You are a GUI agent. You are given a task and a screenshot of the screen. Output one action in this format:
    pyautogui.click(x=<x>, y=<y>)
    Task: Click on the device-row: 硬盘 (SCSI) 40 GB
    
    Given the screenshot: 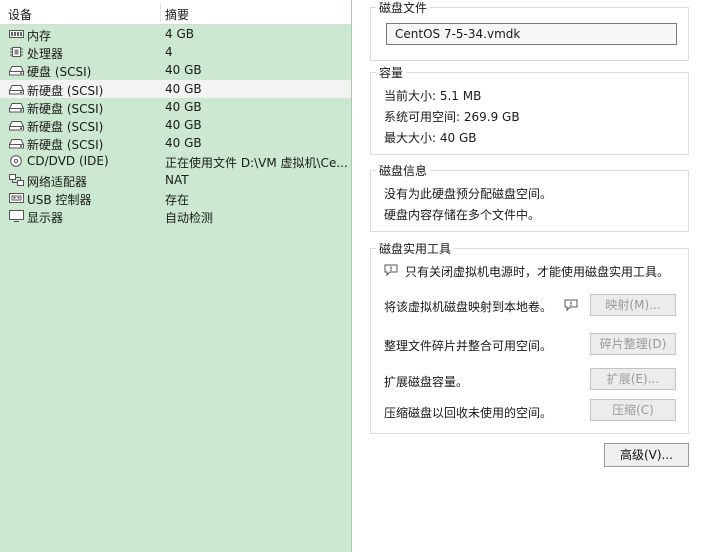 What is the action you would take?
    pyautogui.click(x=175, y=70)
    